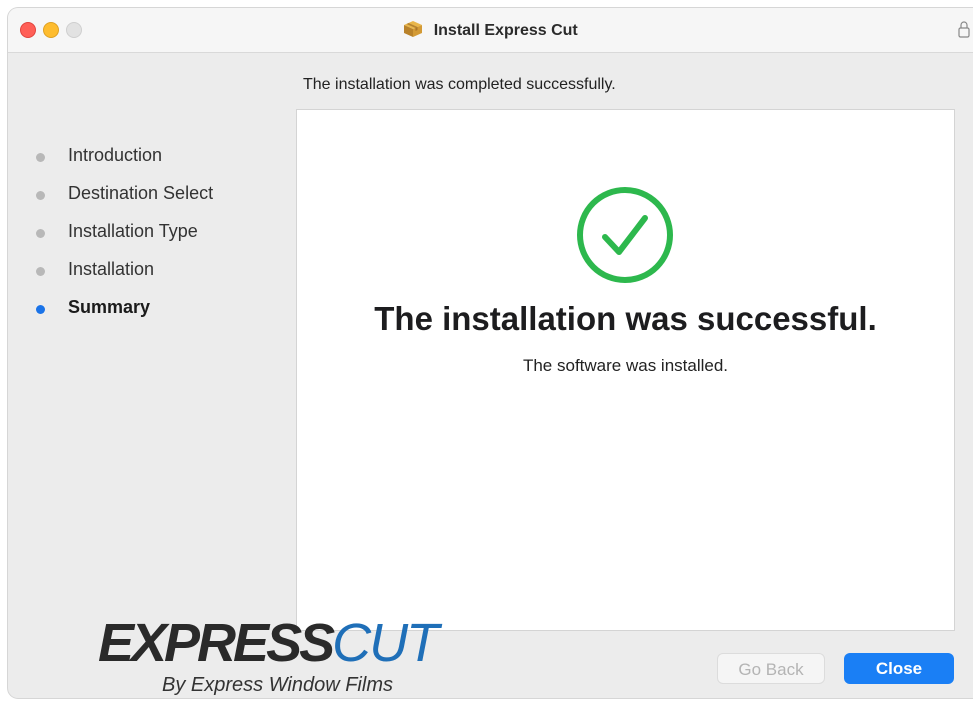  What do you see at coordinates (625, 318) in the screenshot?
I see `success-title: The installation was successful.` at bounding box center [625, 318].